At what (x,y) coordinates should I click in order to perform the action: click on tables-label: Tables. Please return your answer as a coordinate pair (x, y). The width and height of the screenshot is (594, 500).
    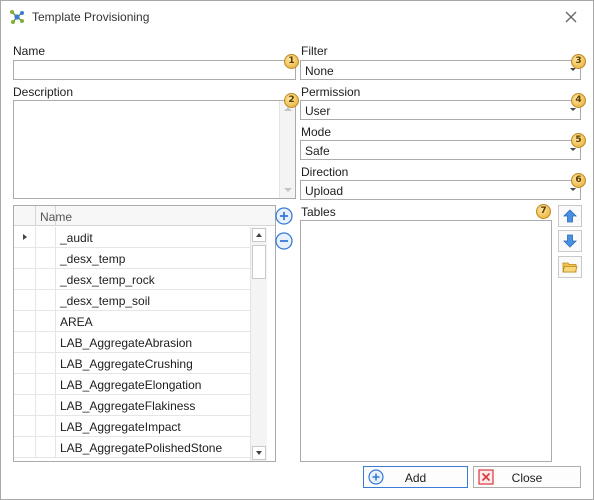
    Looking at the image, I should click on (318, 212).